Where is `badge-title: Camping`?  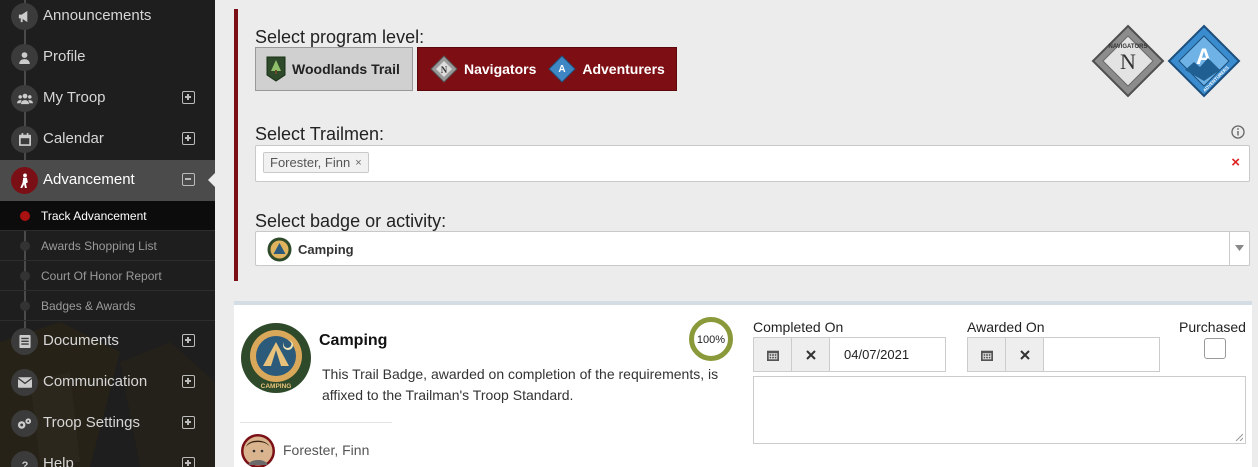 badge-title: Camping is located at coordinates (353, 340).